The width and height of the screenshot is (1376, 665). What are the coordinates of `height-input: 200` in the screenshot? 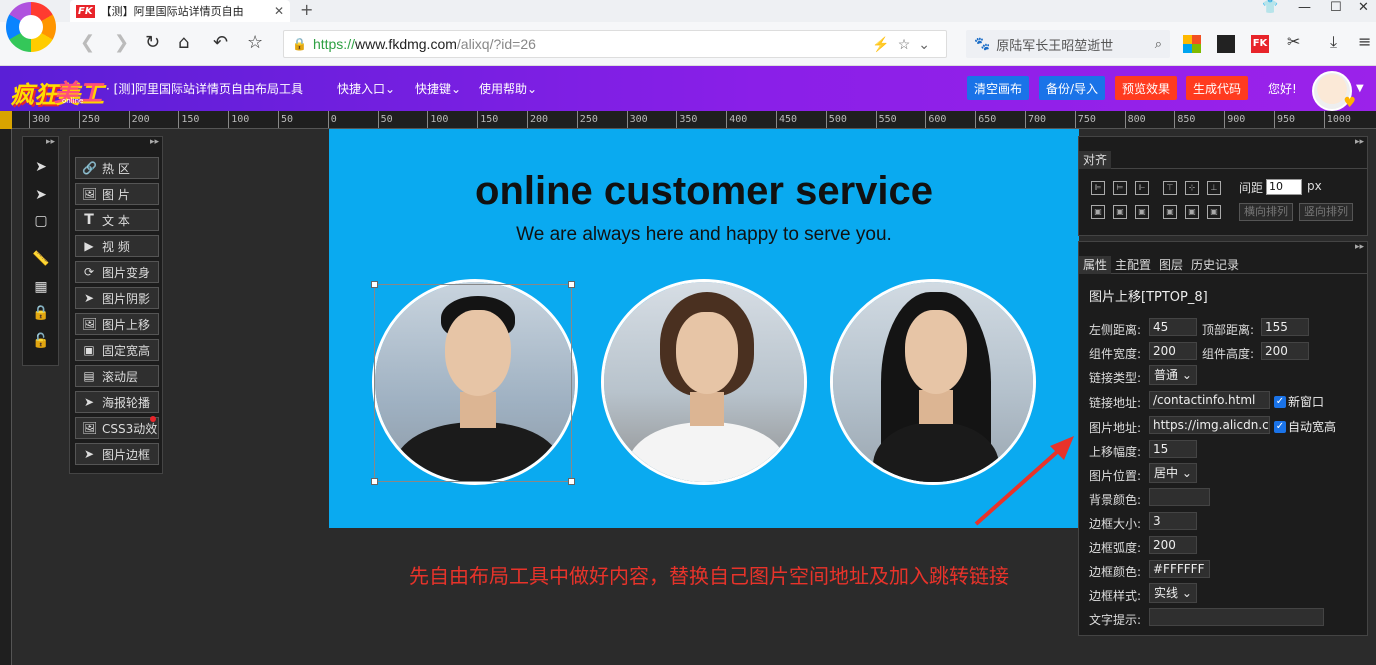 It's located at (1285, 351).